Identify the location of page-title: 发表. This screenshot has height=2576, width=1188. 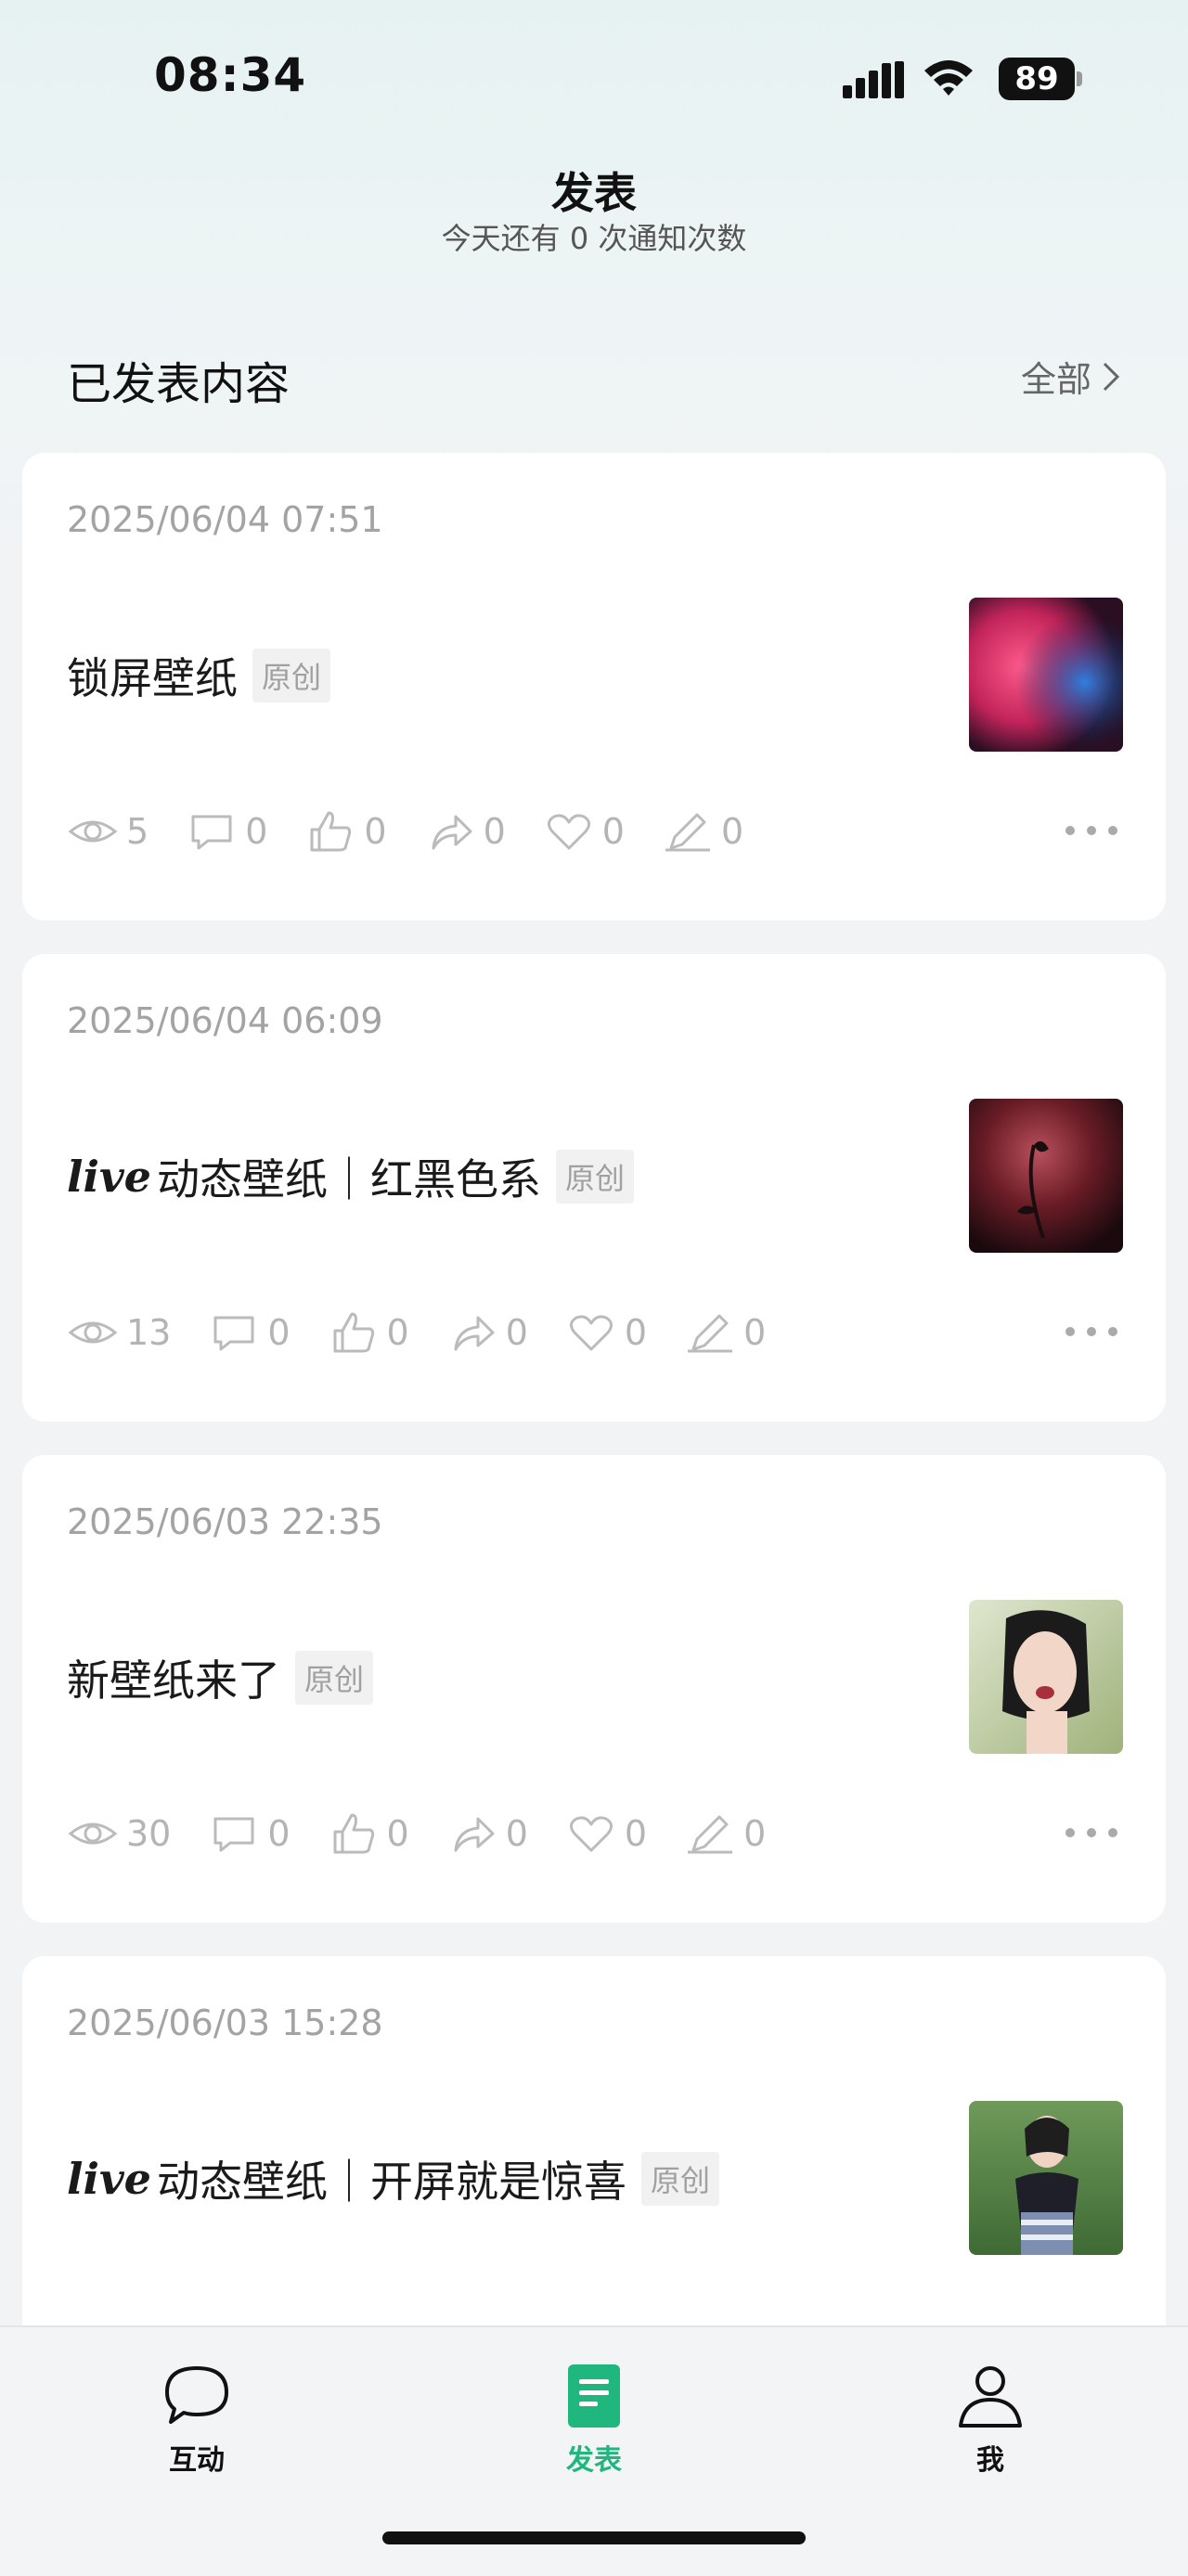
(594, 193).